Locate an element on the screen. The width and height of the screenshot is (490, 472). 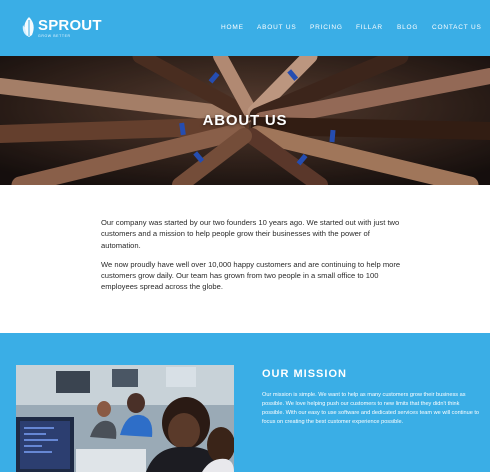
nav-fillar: FILLAR is located at coordinates (369, 27).